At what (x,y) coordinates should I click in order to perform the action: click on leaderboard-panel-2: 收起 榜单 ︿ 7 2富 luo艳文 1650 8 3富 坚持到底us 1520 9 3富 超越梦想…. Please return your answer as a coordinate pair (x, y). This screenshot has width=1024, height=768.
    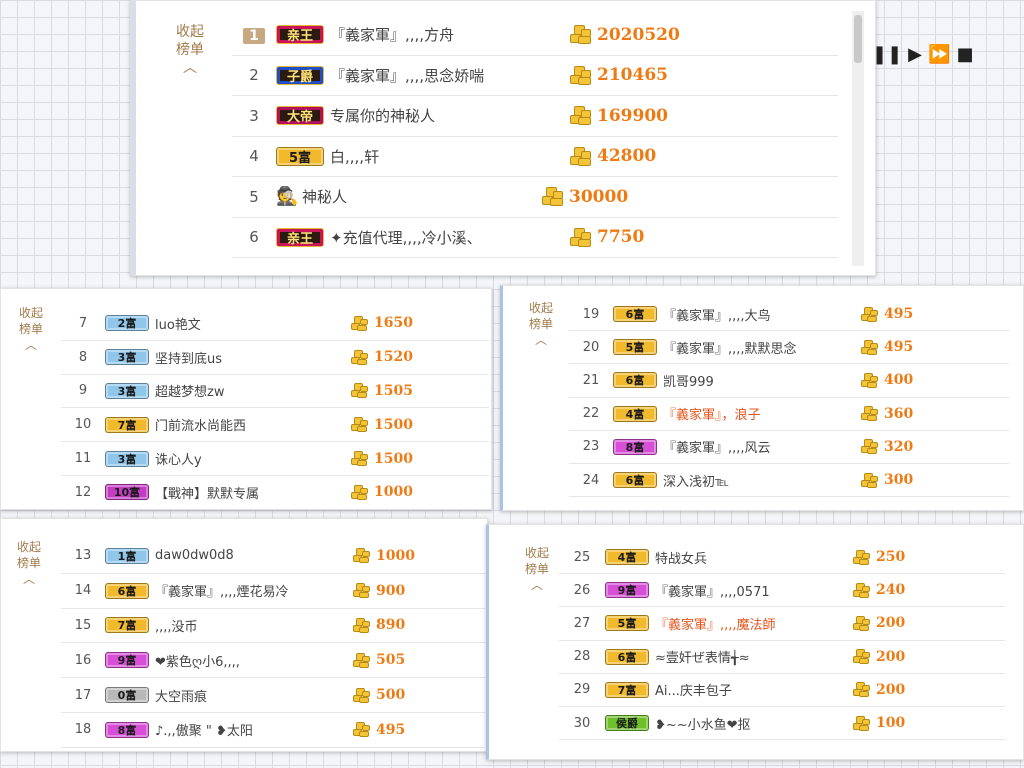
    Looking at the image, I should click on (246, 399).